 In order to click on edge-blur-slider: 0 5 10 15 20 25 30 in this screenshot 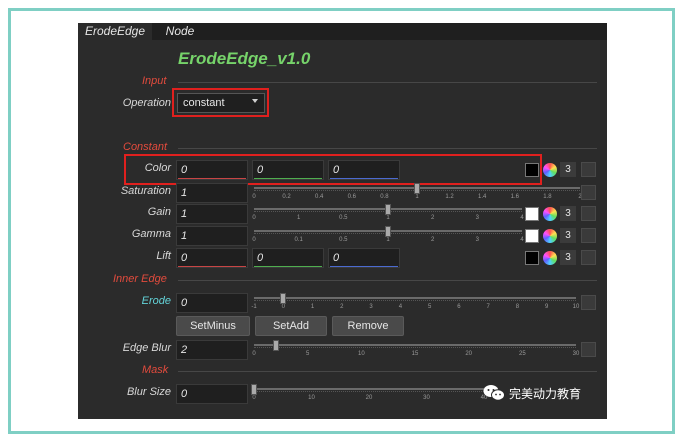, I will do `click(415, 351)`.